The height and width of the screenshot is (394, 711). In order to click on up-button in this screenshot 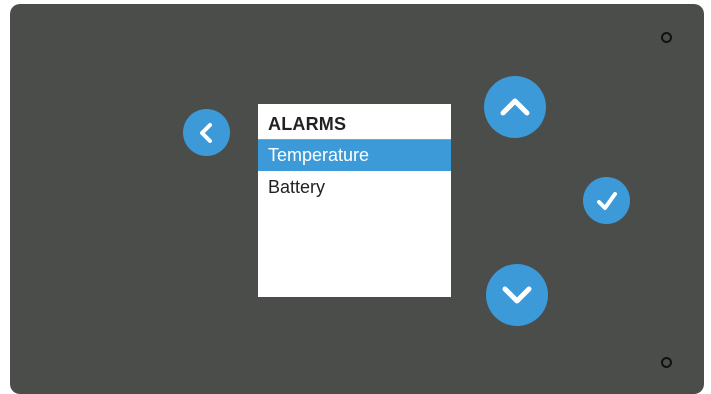, I will do `click(515, 107)`.